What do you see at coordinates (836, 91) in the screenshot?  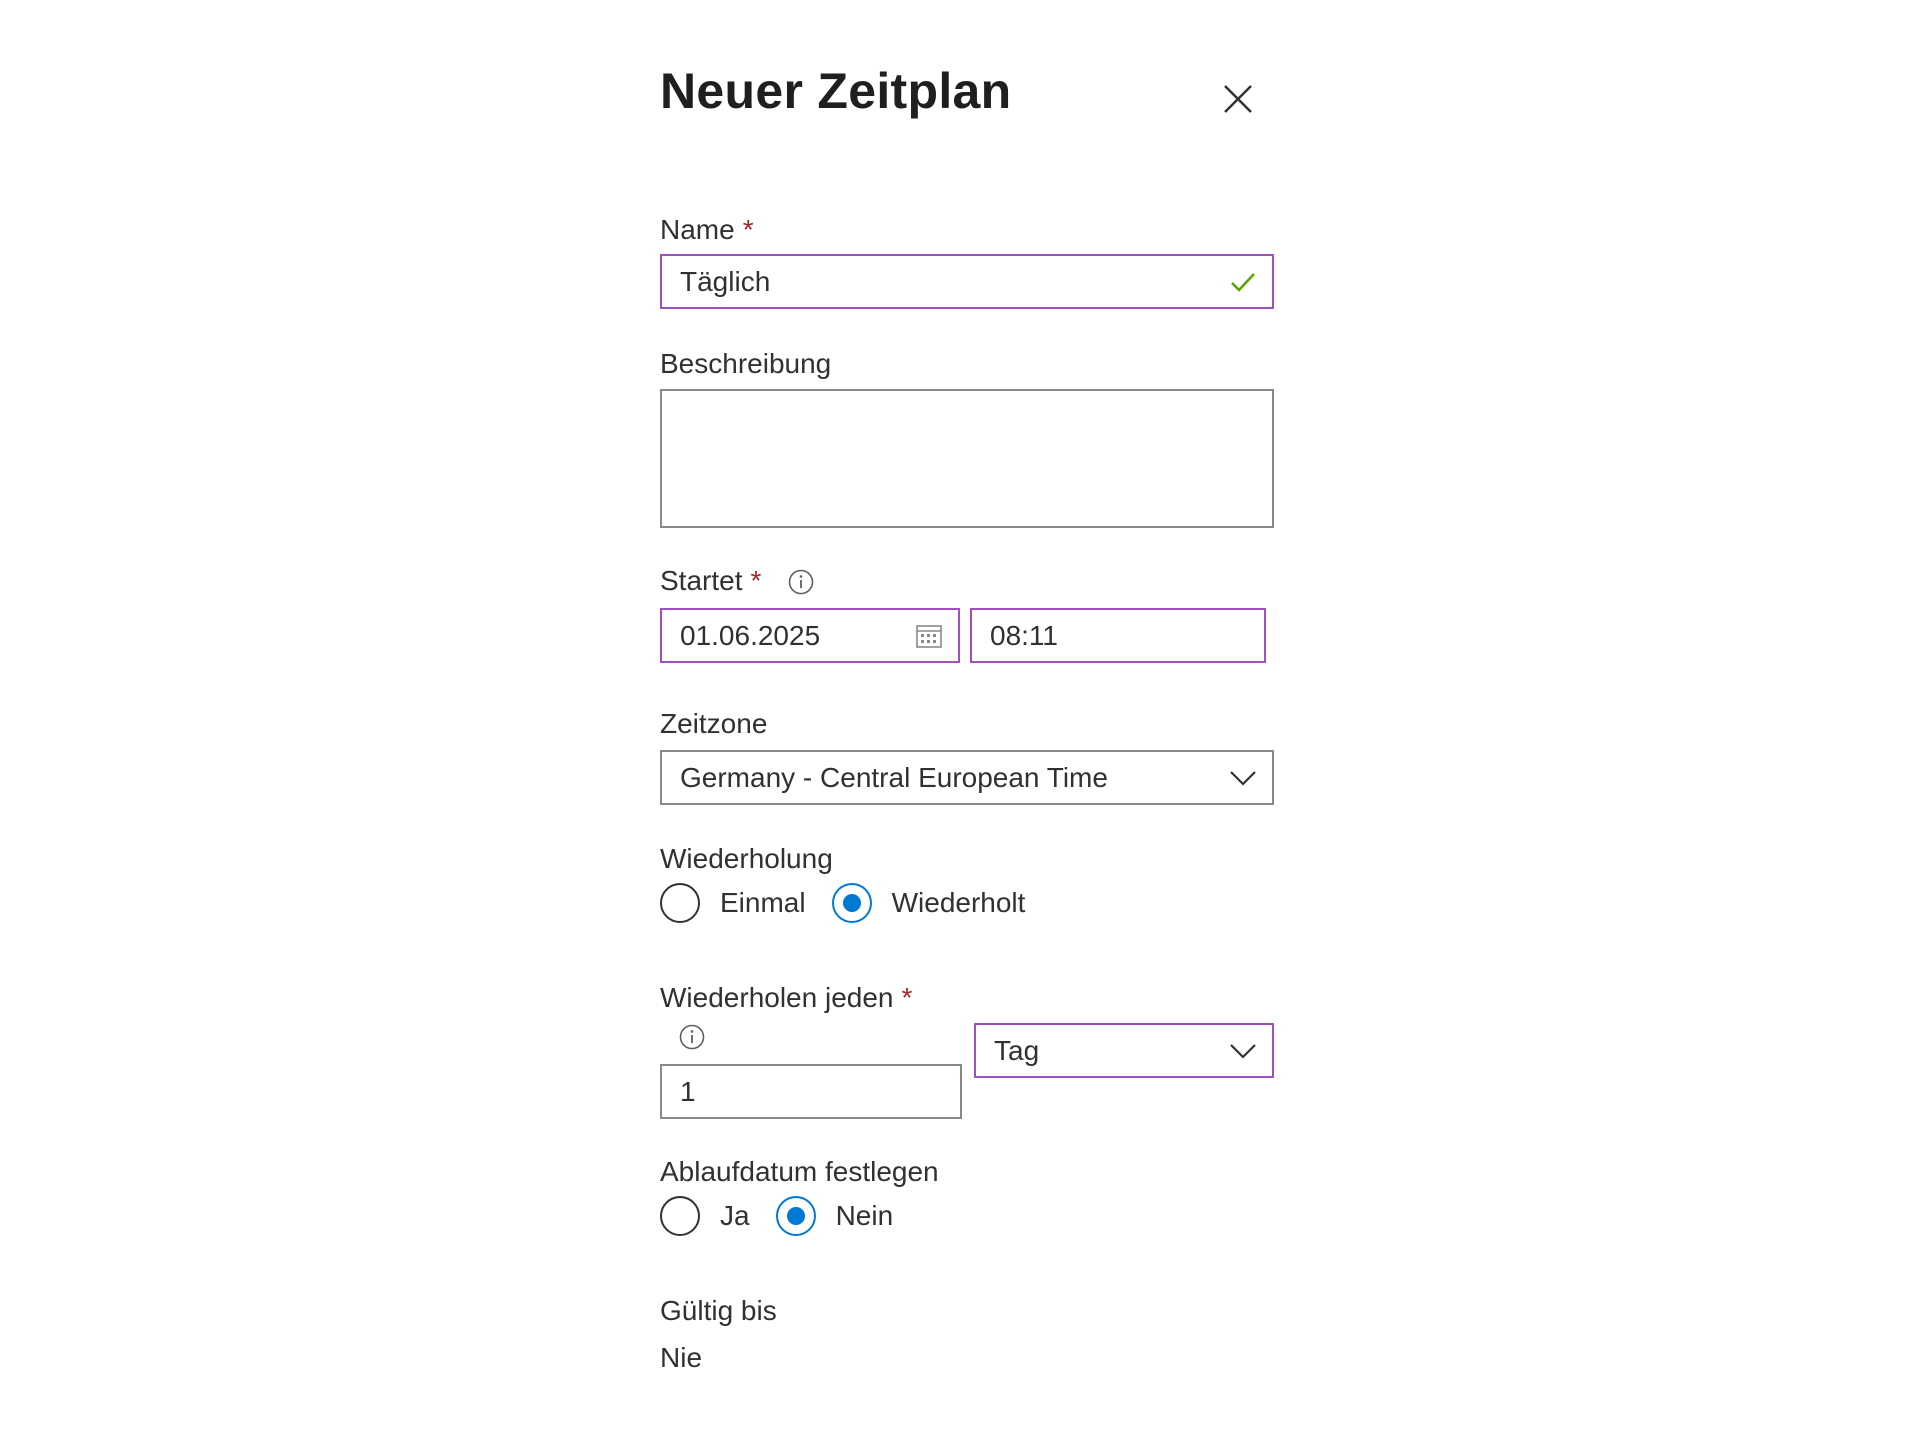 I see `dialog-title: Neuer Zeitplan` at bounding box center [836, 91].